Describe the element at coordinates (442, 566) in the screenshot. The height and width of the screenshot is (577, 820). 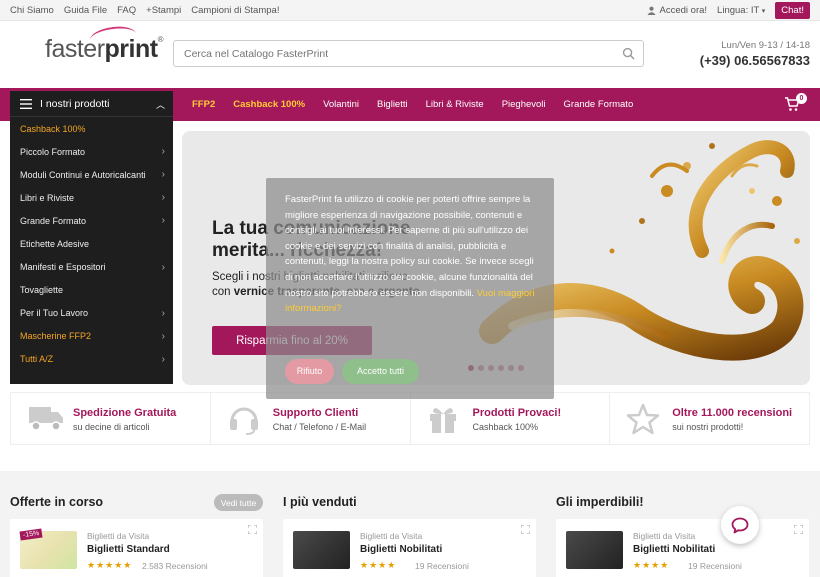
I see `review-count: 19 Recensioni` at that location.